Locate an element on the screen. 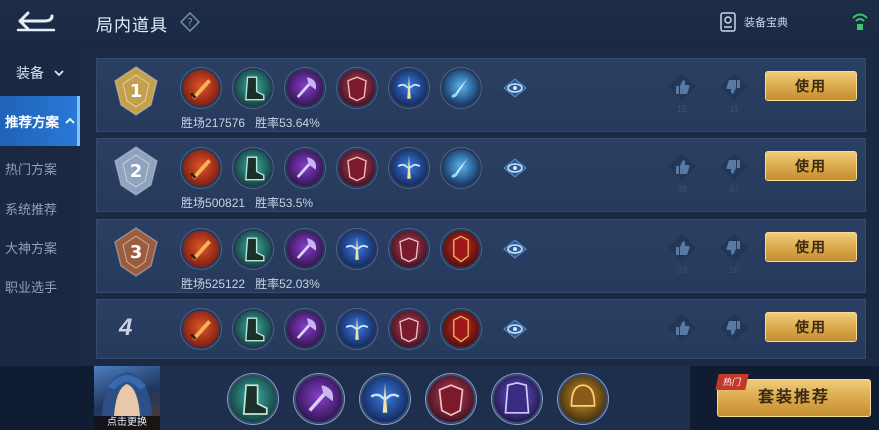  sidebar: 装备 推荐方案 热门方案 系统推荐 大神方案 职业选手 is located at coordinates (40, 205).